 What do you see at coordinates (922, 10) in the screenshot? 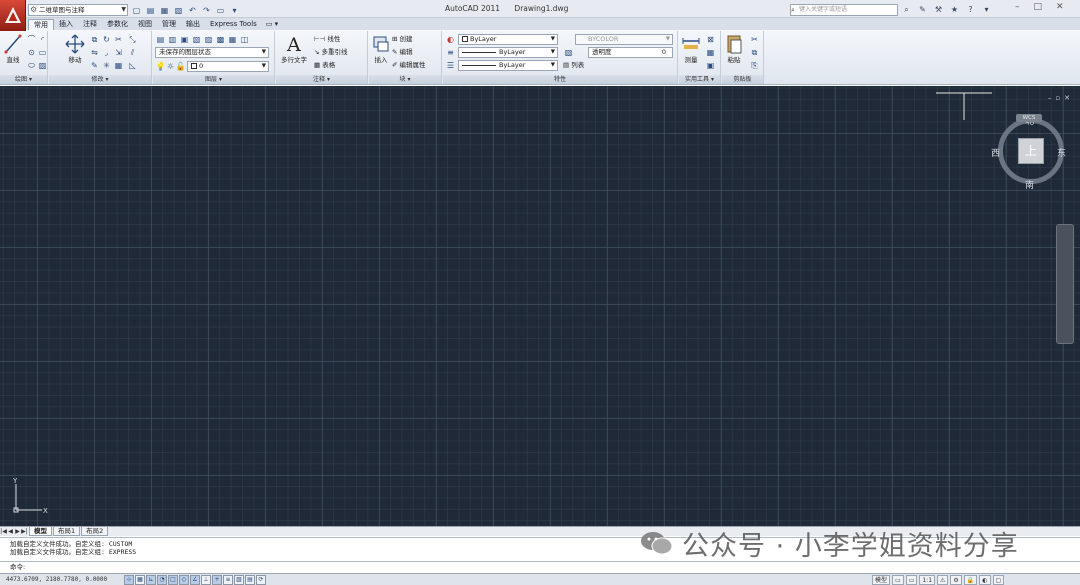
I see `subscription-icon: ✎` at bounding box center [922, 10].